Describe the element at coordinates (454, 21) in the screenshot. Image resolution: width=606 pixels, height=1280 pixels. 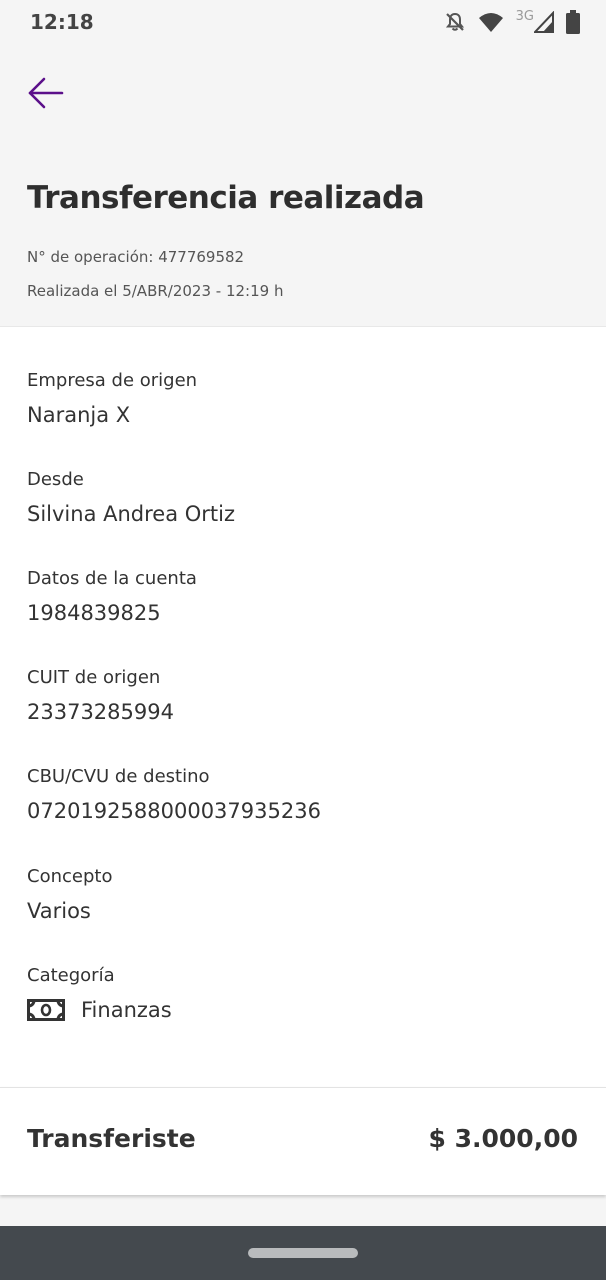
I see `notifications-off-icon` at that location.